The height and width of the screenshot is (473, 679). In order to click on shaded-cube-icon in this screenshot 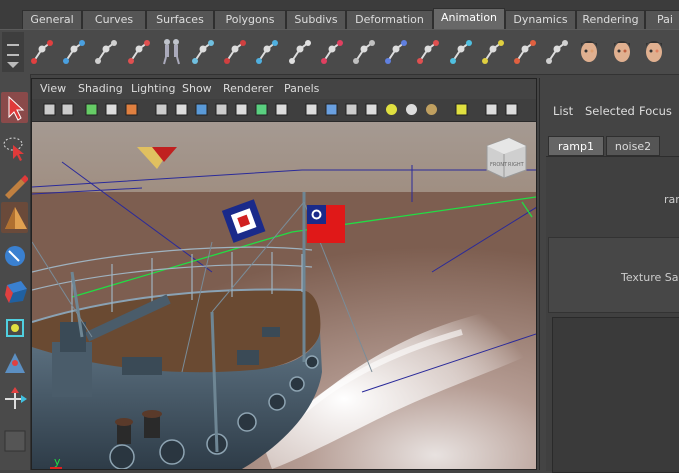, I will do `click(331, 109)`.